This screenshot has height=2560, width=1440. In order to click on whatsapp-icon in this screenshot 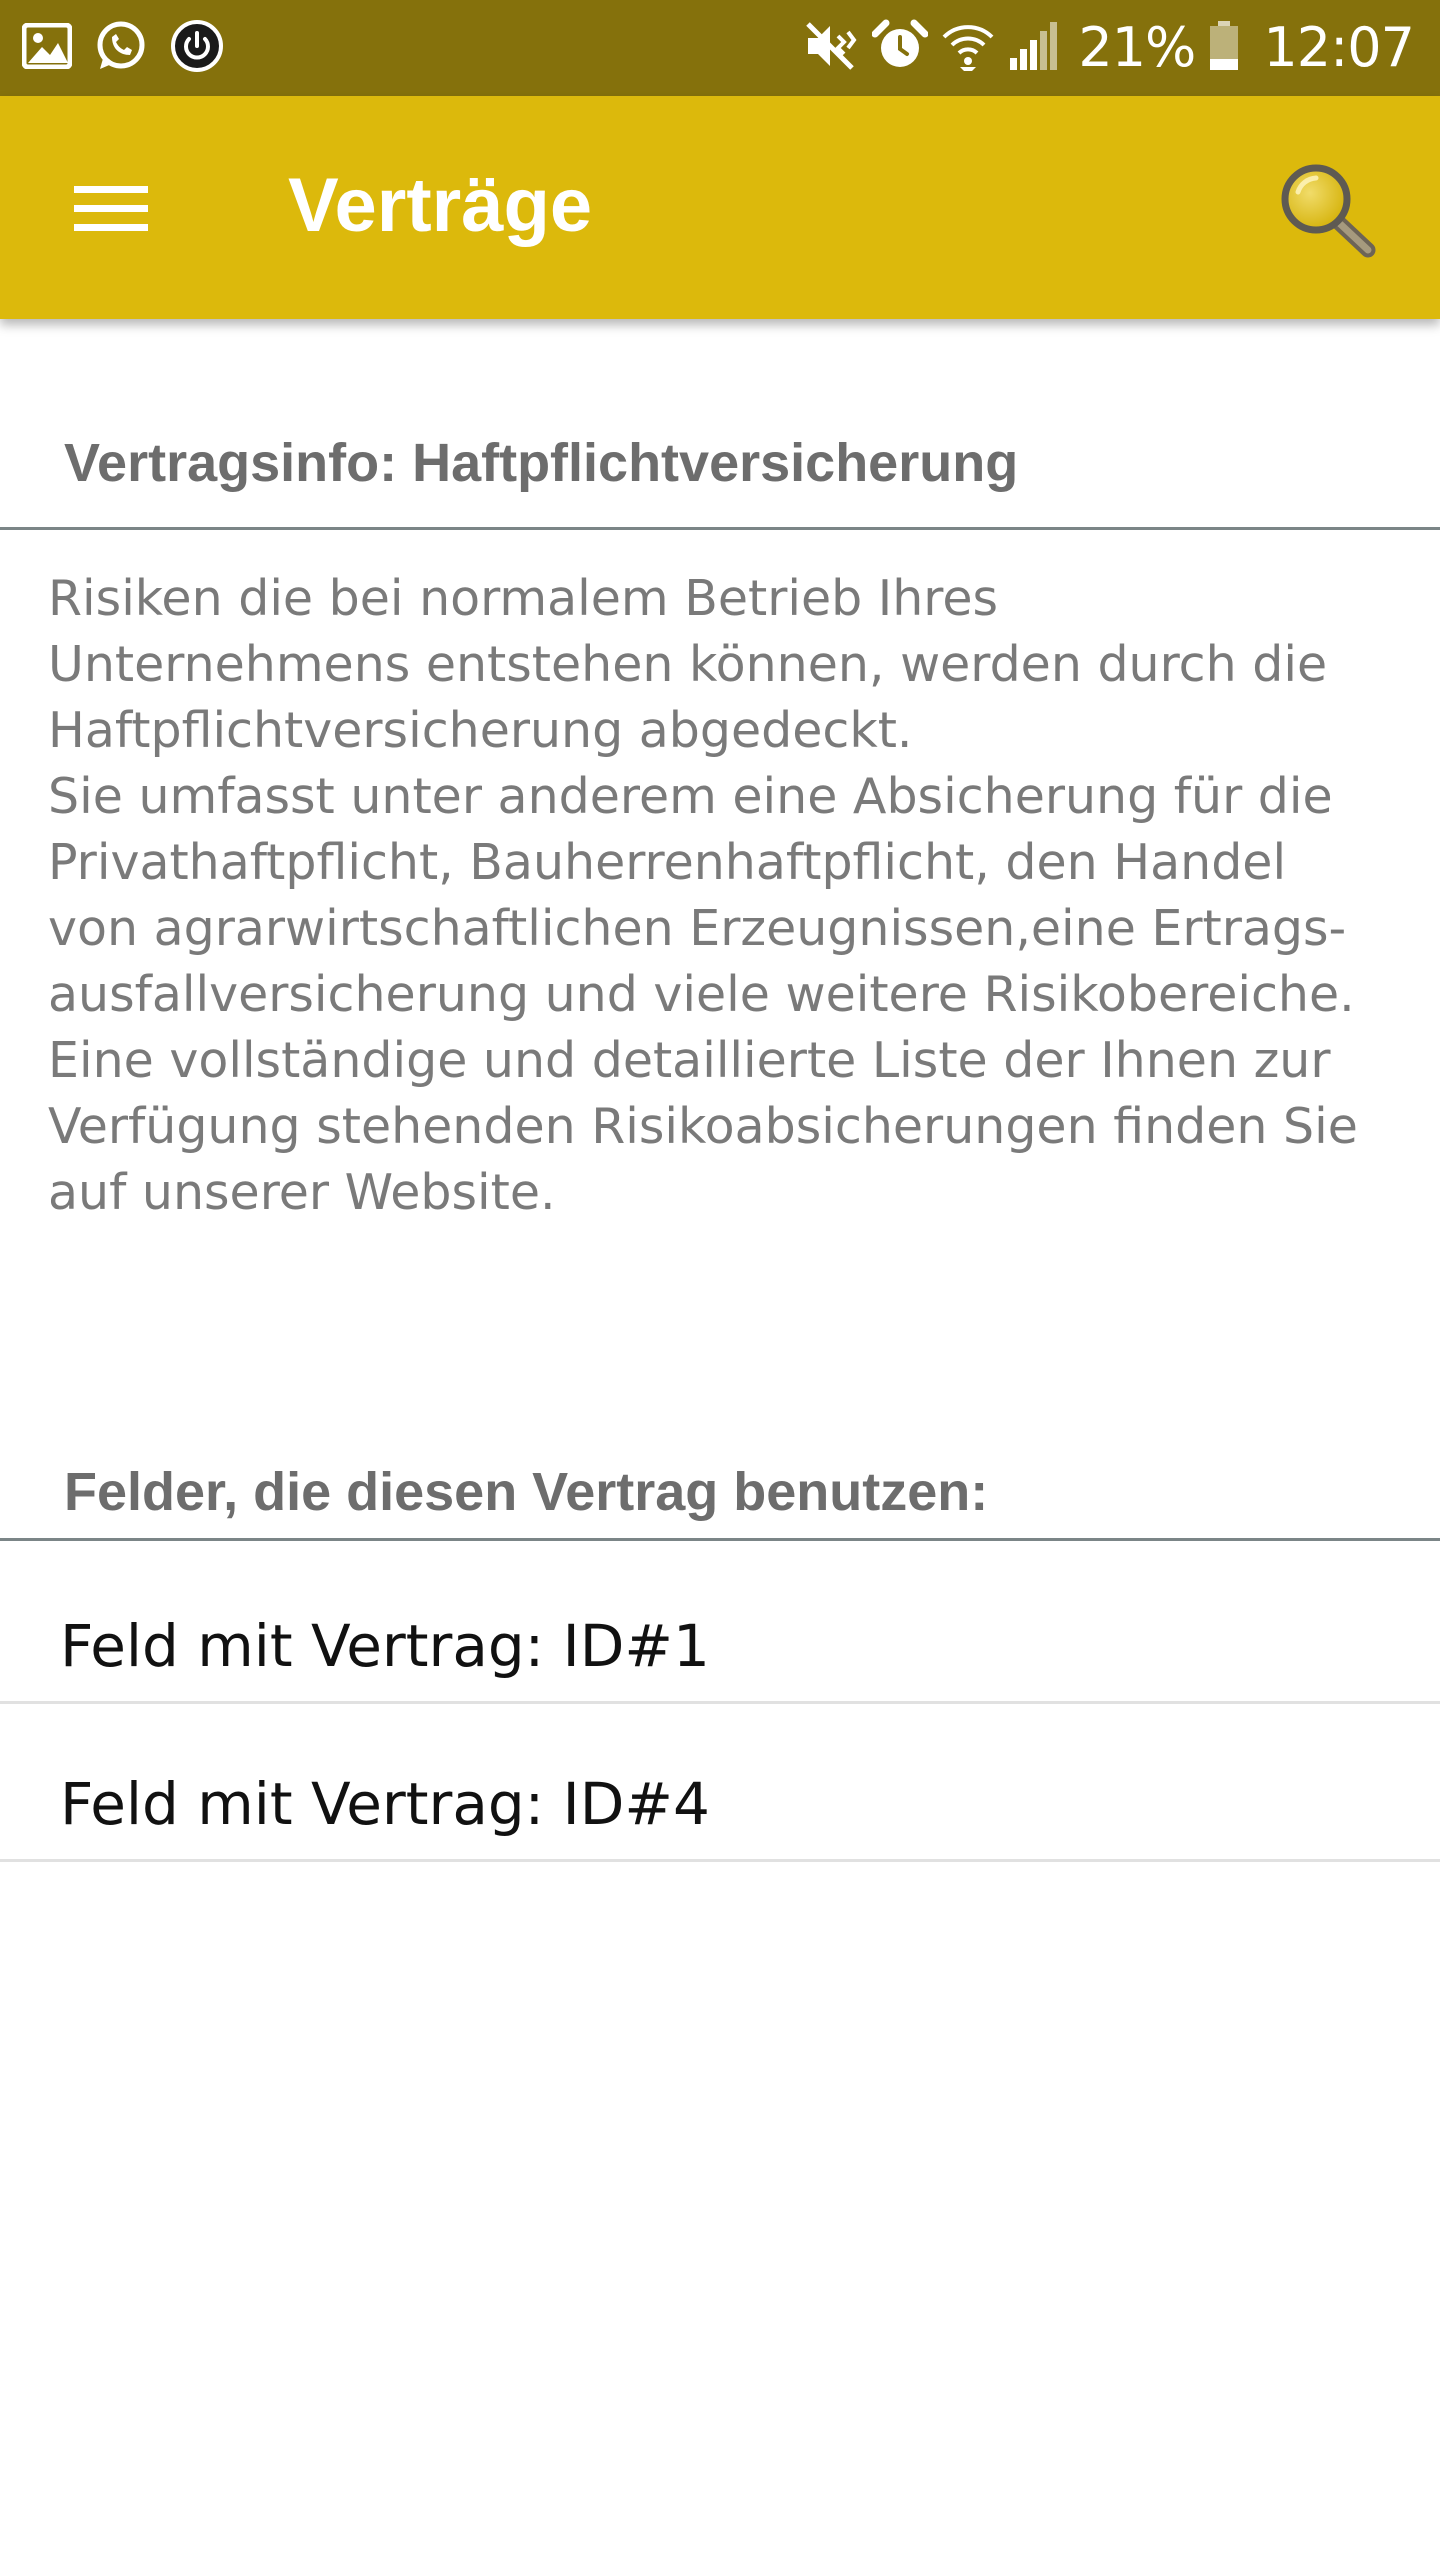, I will do `click(121, 48)`.